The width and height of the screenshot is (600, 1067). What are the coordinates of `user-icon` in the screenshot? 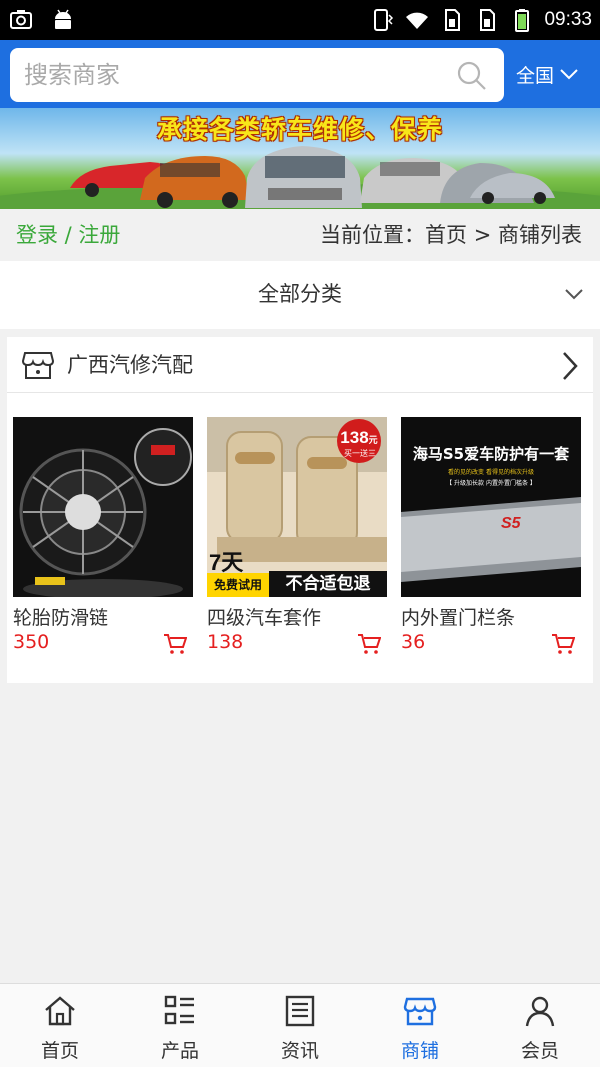 It's located at (540, 1011).